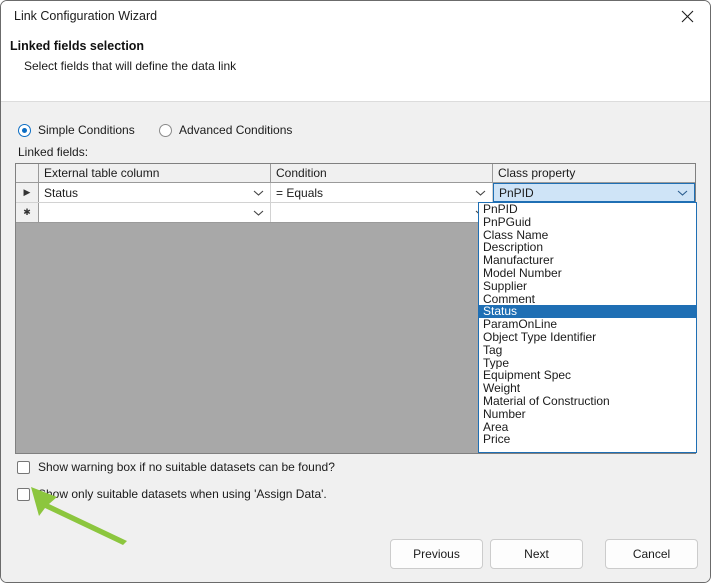 The height and width of the screenshot is (583, 711). Describe the element at coordinates (24, 130) in the screenshot. I see `radio-selected-icon` at that location.